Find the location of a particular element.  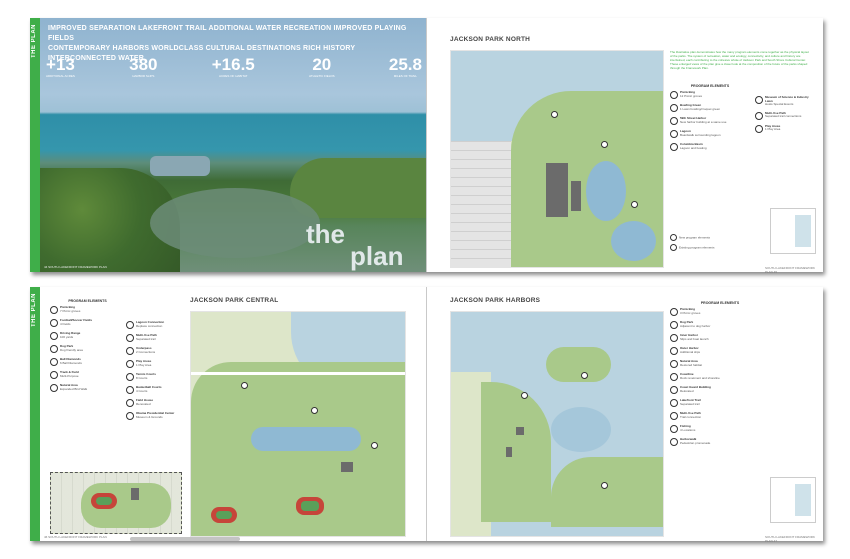

folio-right: SOUTH LAKEFRONT FRAMEWORK PLAN 45 is located at coordinates (790, 270).